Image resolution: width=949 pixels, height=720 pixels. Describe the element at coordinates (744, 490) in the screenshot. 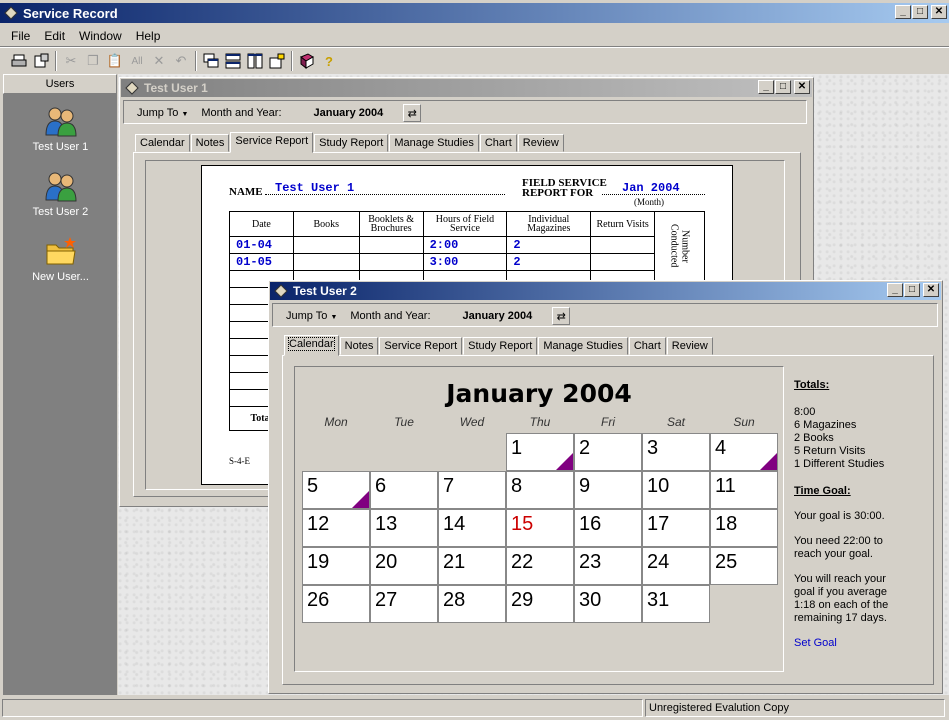

I see `calendar-day-cell: 11` at that location.